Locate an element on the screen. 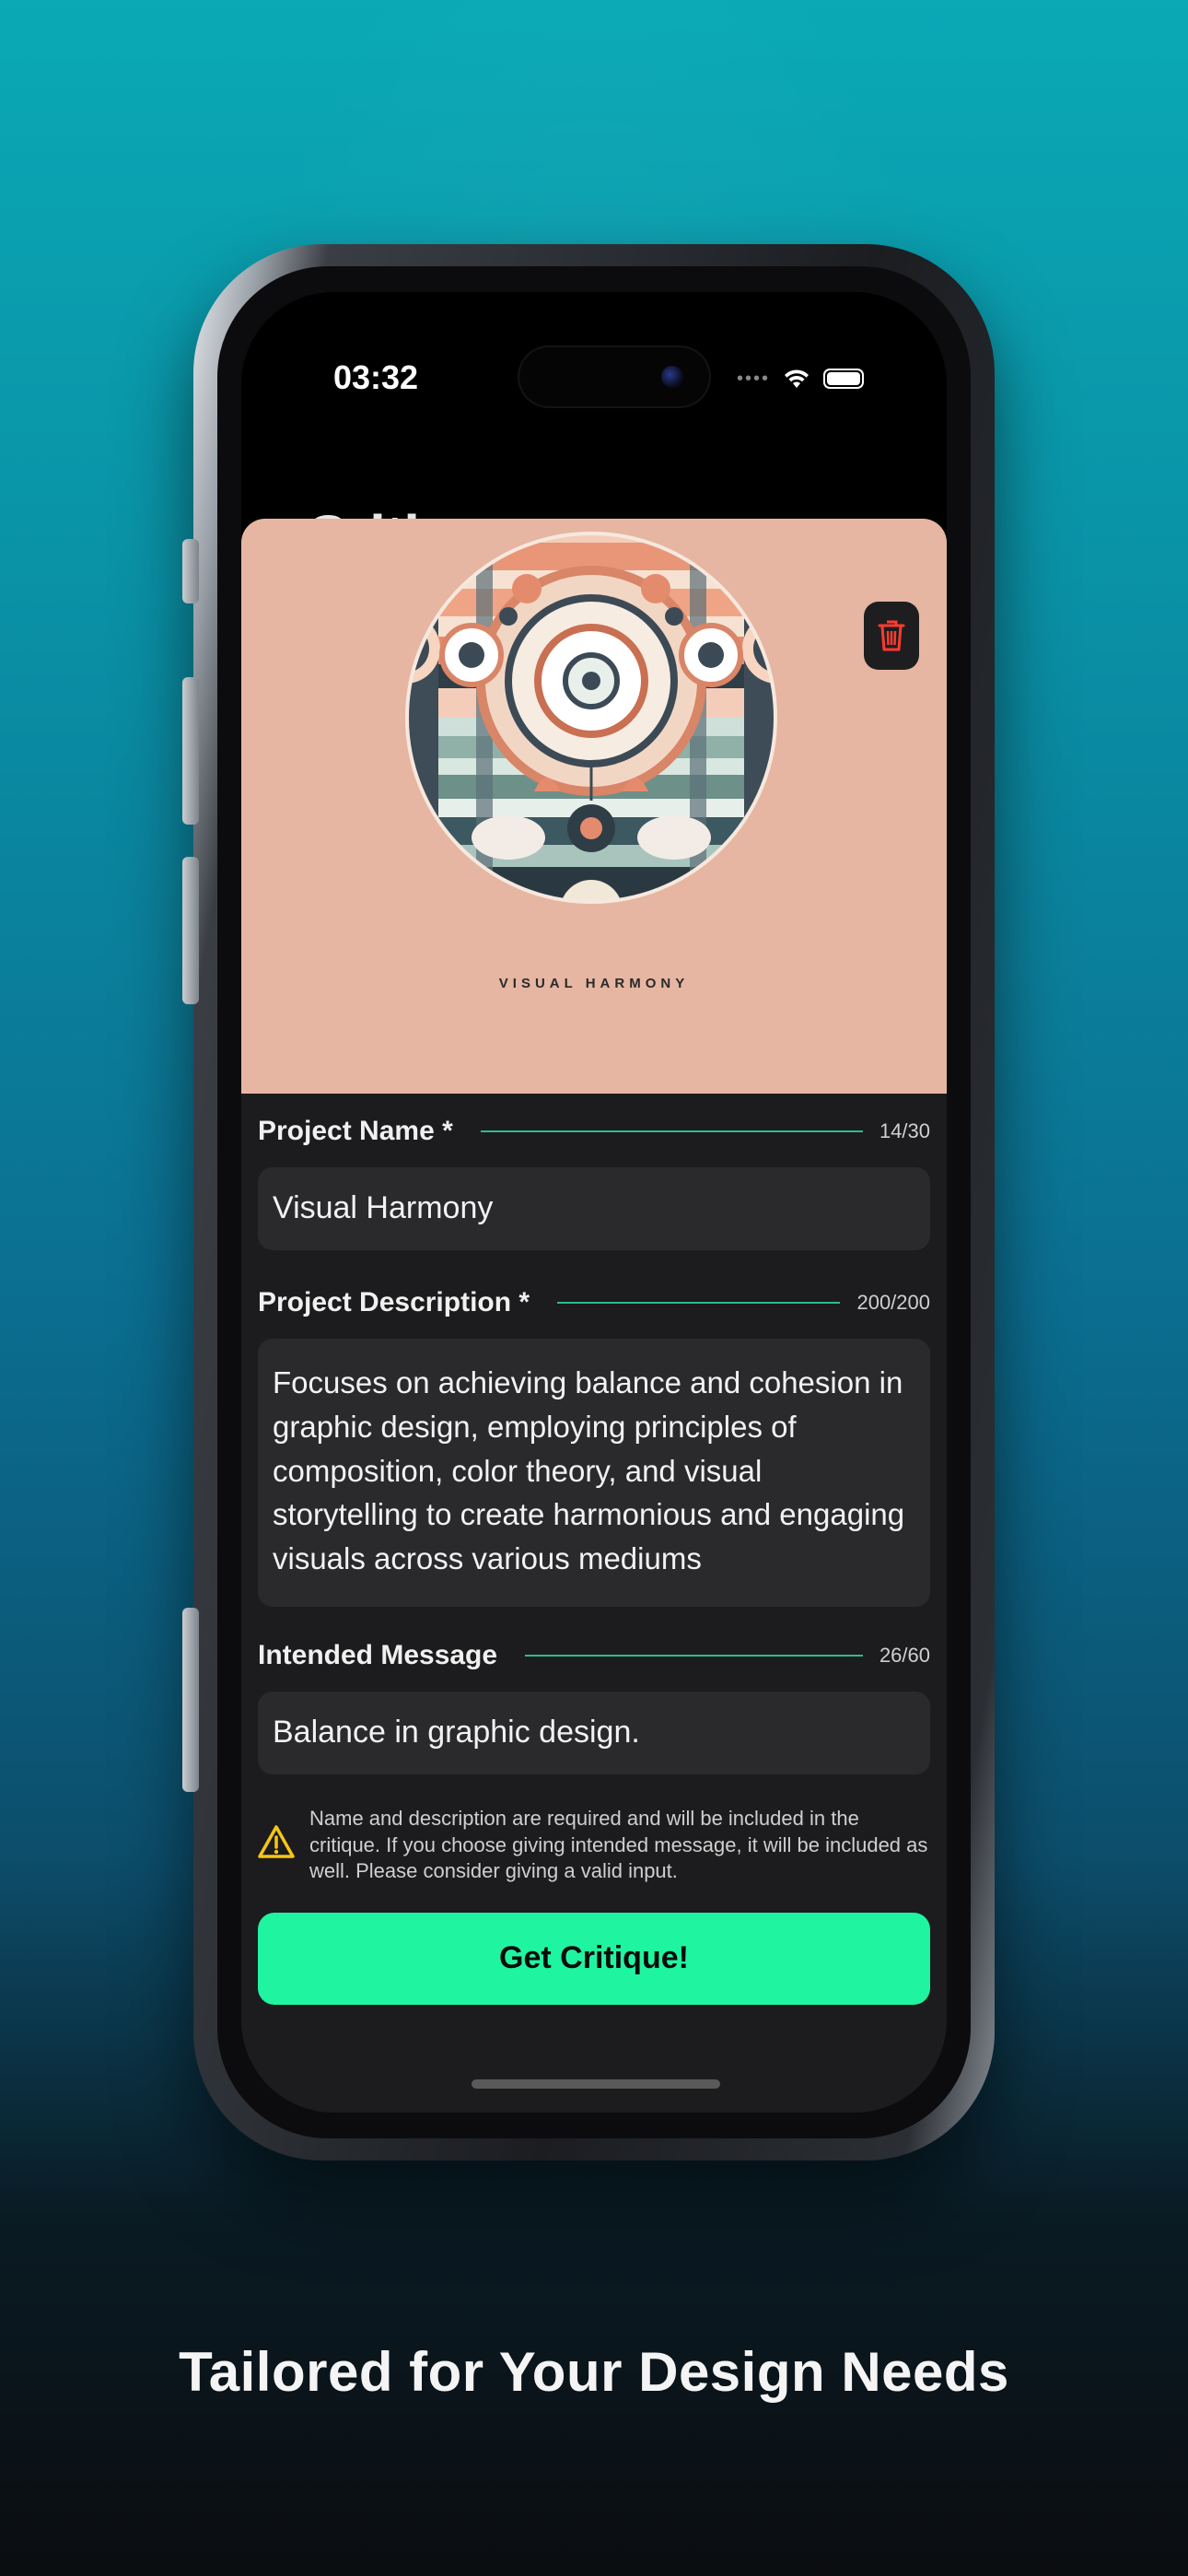 This screenshot has width=1188, height=2576. volume-down-button is located at coordinates (190, 930).